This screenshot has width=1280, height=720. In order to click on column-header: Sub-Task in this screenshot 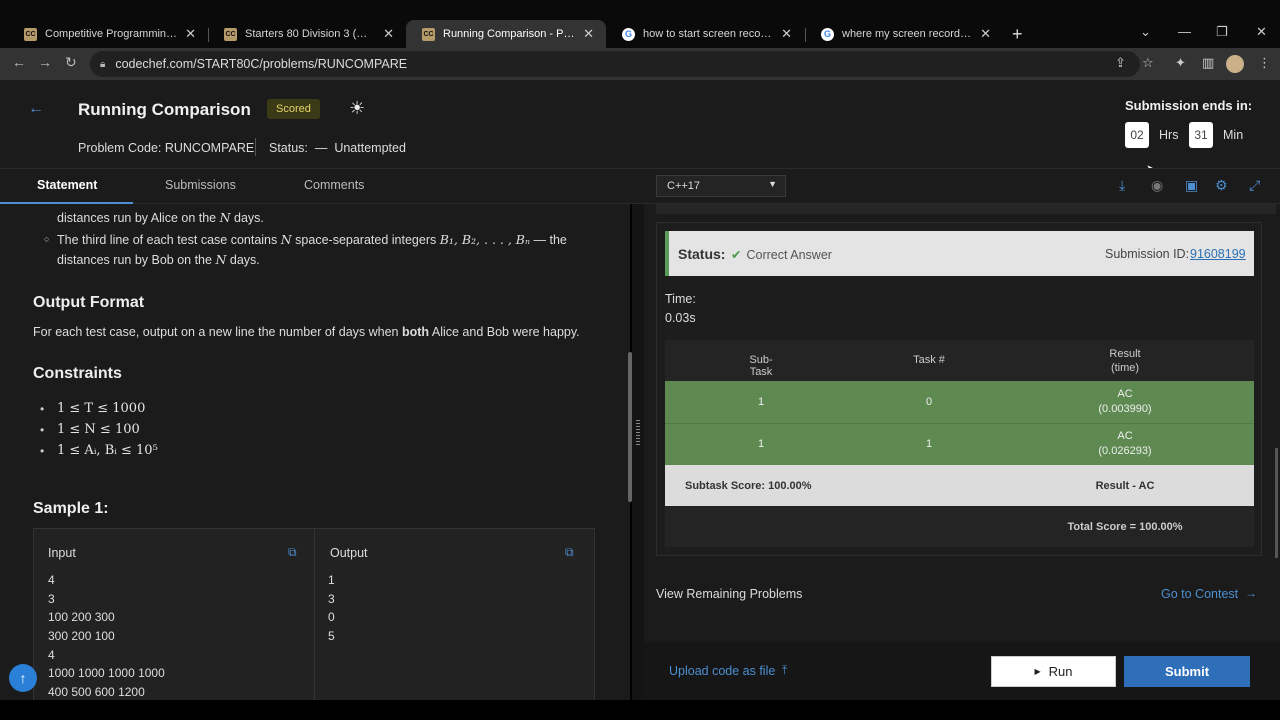, I will do `click(761, 366)`.